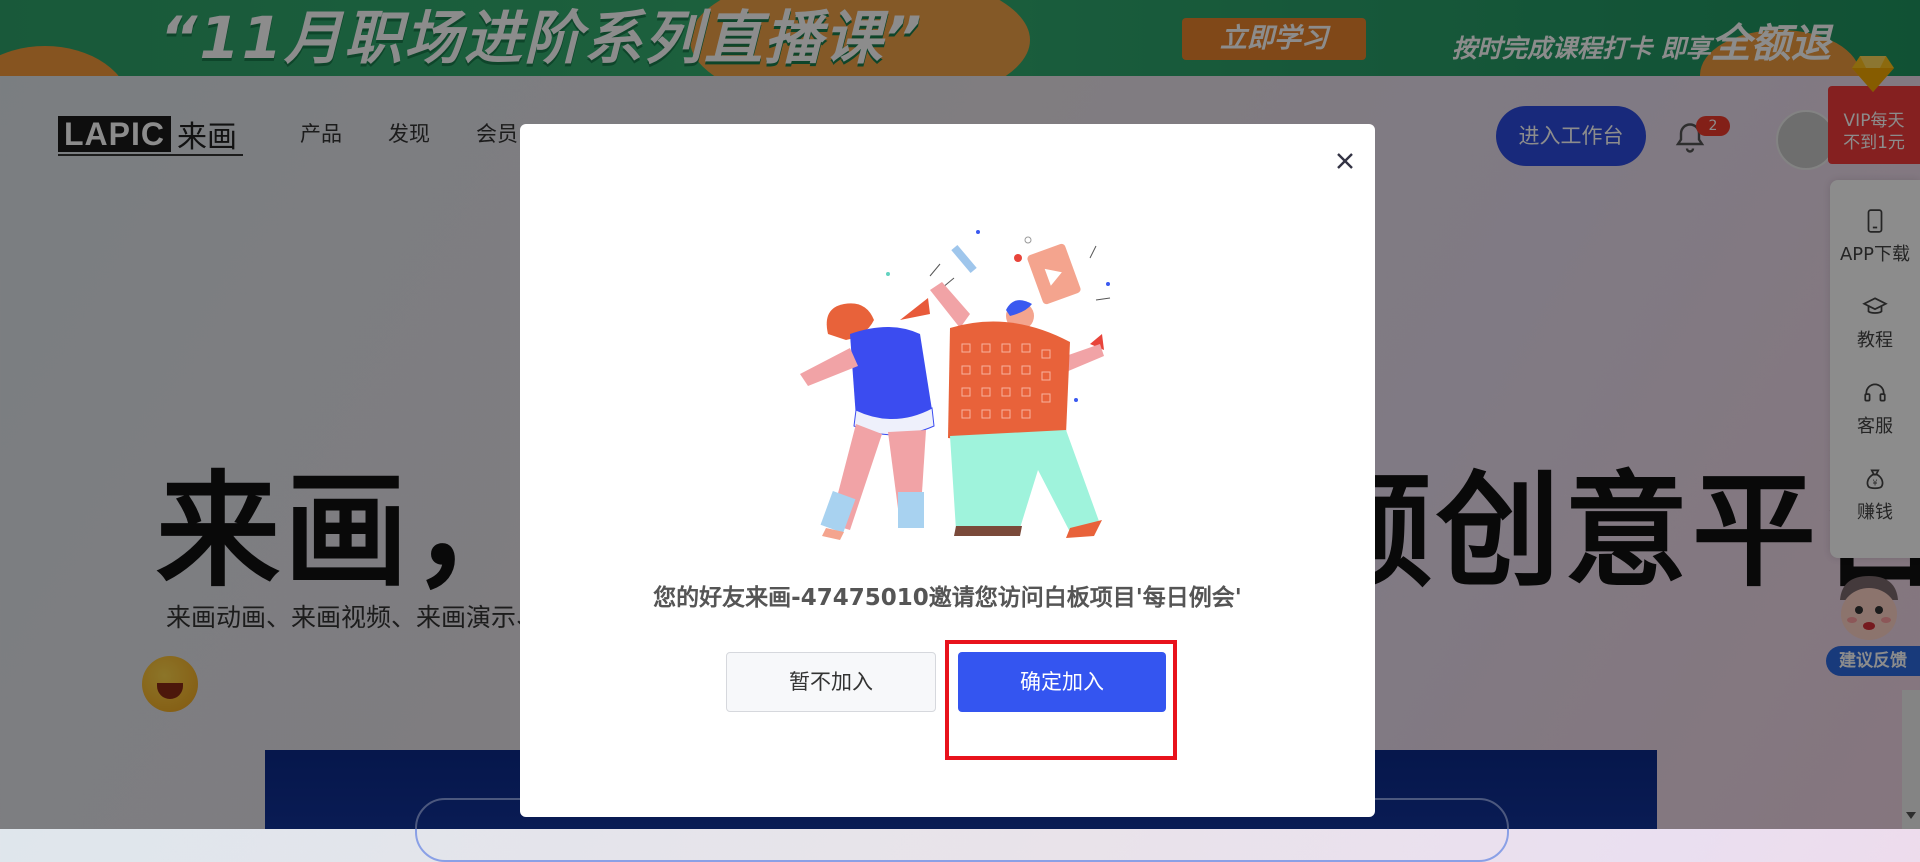 The image size is (1920, 862). What do you see at coordinates (831, 682) in the screenshot?
I see `decline-join-button: 暂不加入` at bounding box center [831, 682].